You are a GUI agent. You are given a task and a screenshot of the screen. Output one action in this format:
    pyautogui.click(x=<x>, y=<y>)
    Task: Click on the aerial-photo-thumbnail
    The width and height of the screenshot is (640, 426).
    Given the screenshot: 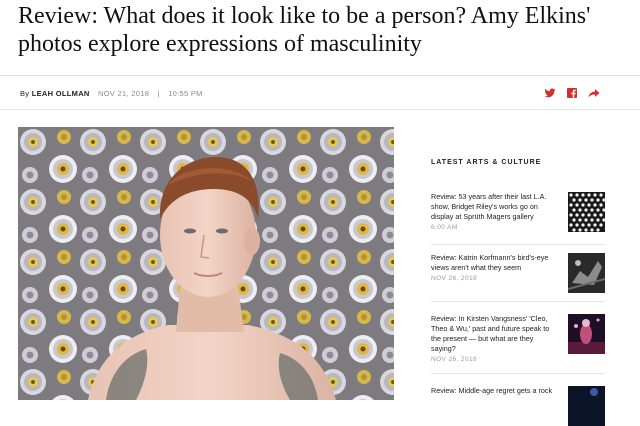 What is the action you would take?
    pyautogui.click(x=586, y=273)
    